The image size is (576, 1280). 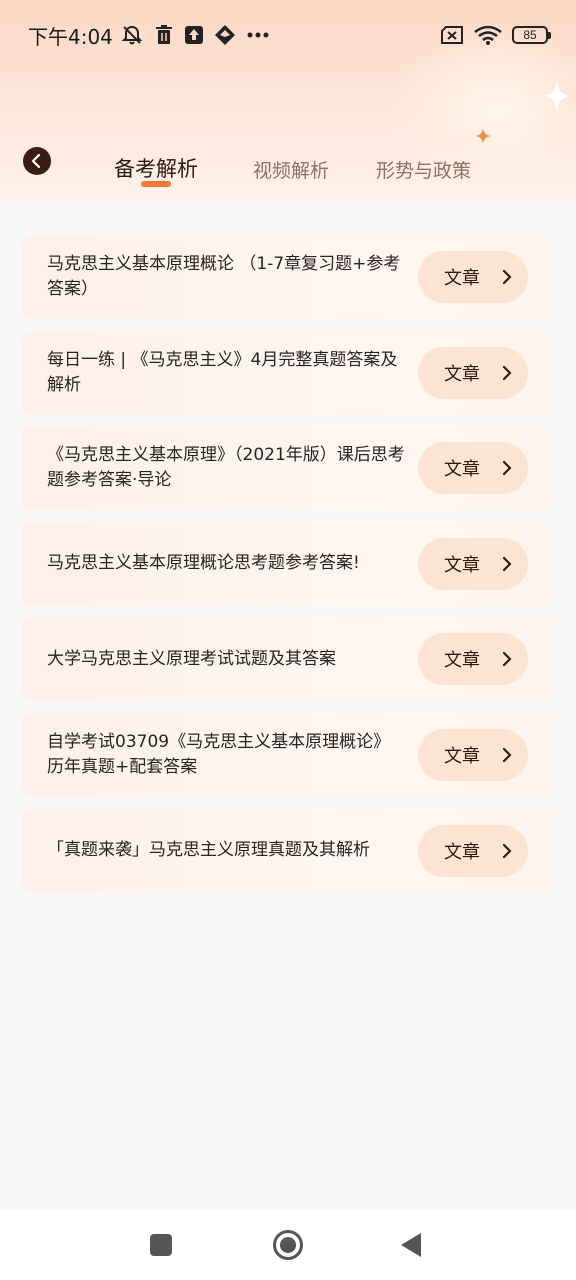 I want to click on tab-exam-analysis: 备考解析, so click(x=156, y=168).